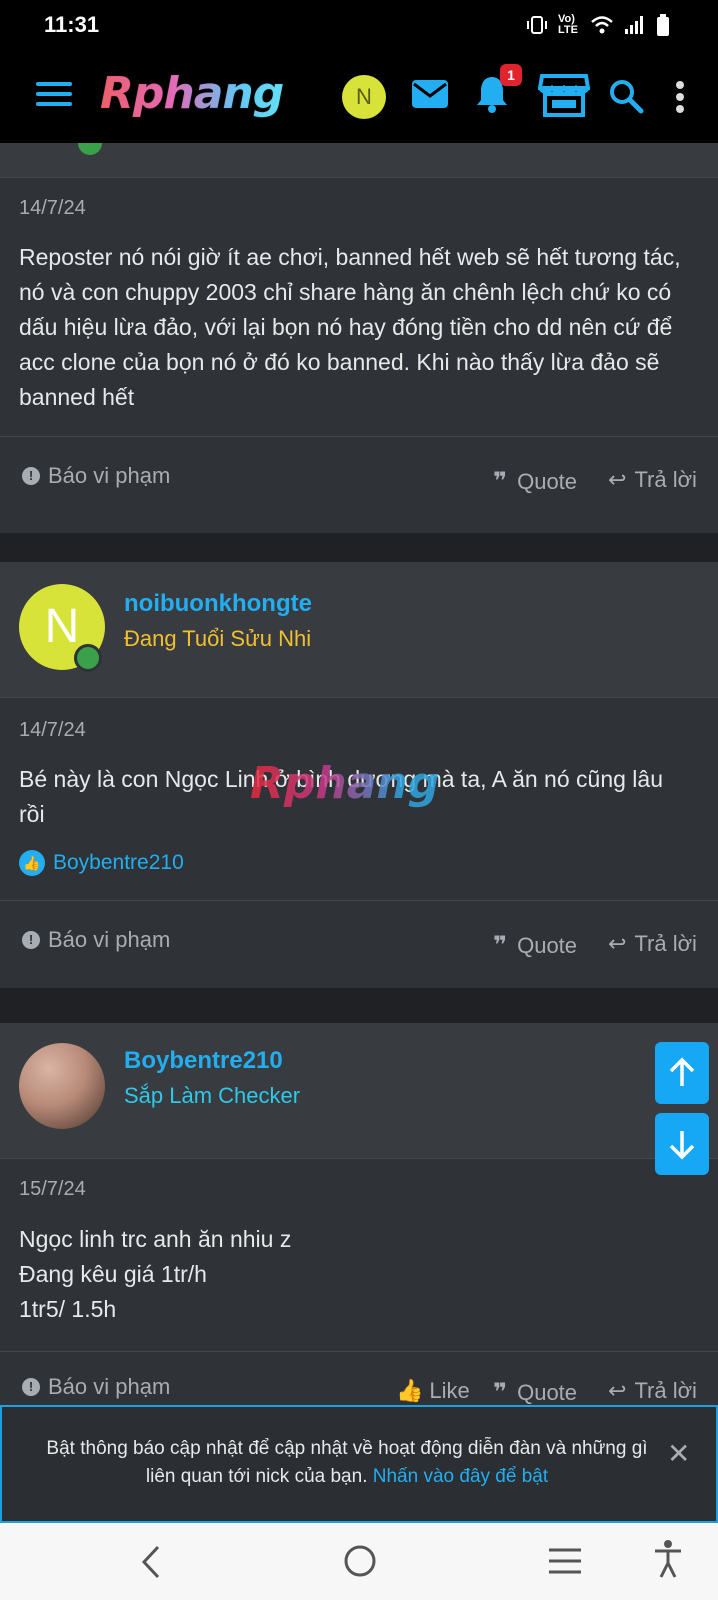 Image resolution: width=718 pixels, height=1600 pixels. I want to click on status-bar: 11:31 Vo) LTE, so click(359, 25).